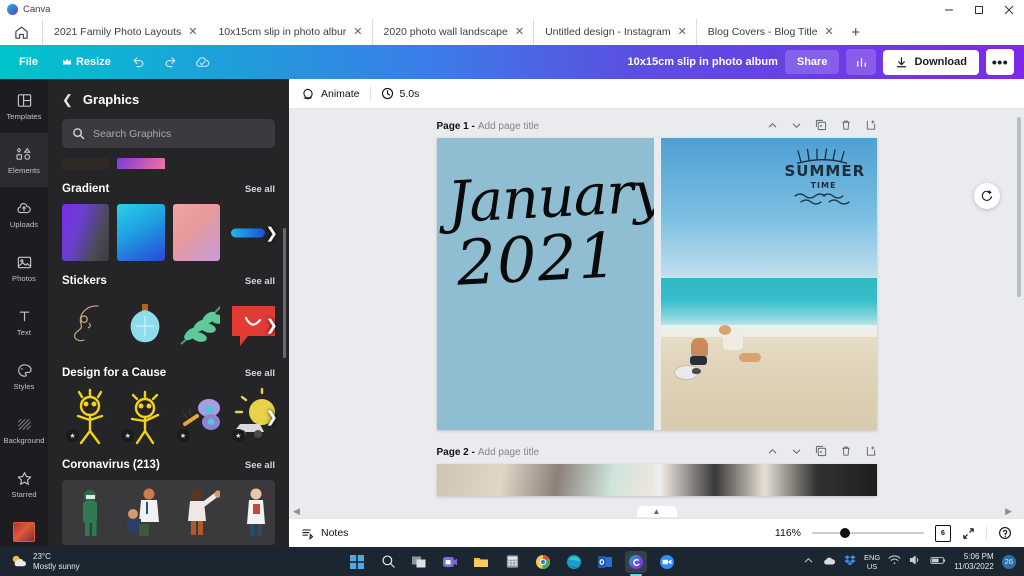  Describe the element at coordinates (85, 512) in the screenshot. I see `sticker-nurse` at that location.